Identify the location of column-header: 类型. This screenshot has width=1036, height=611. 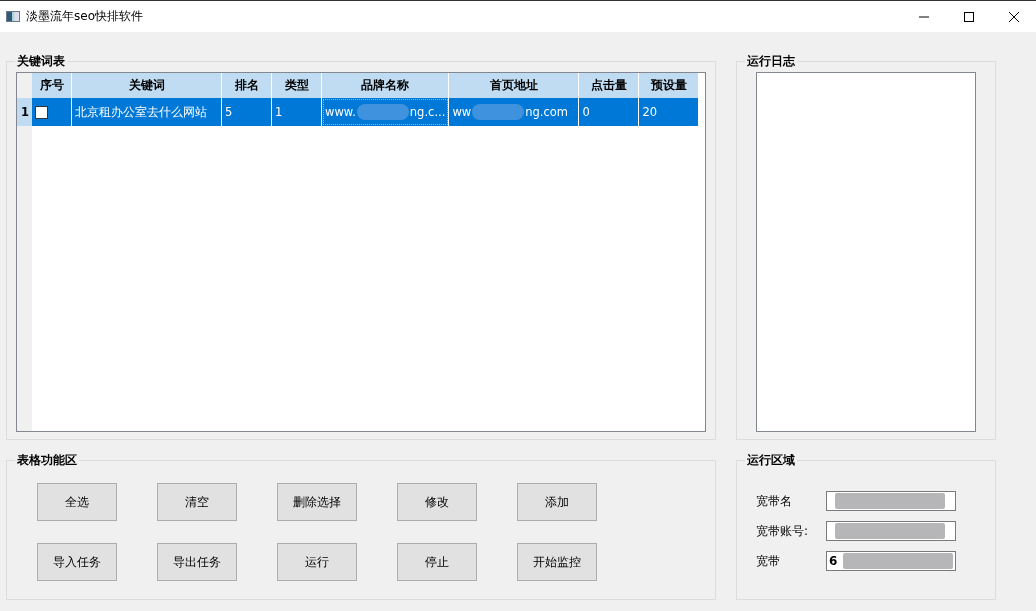
(296, 85).